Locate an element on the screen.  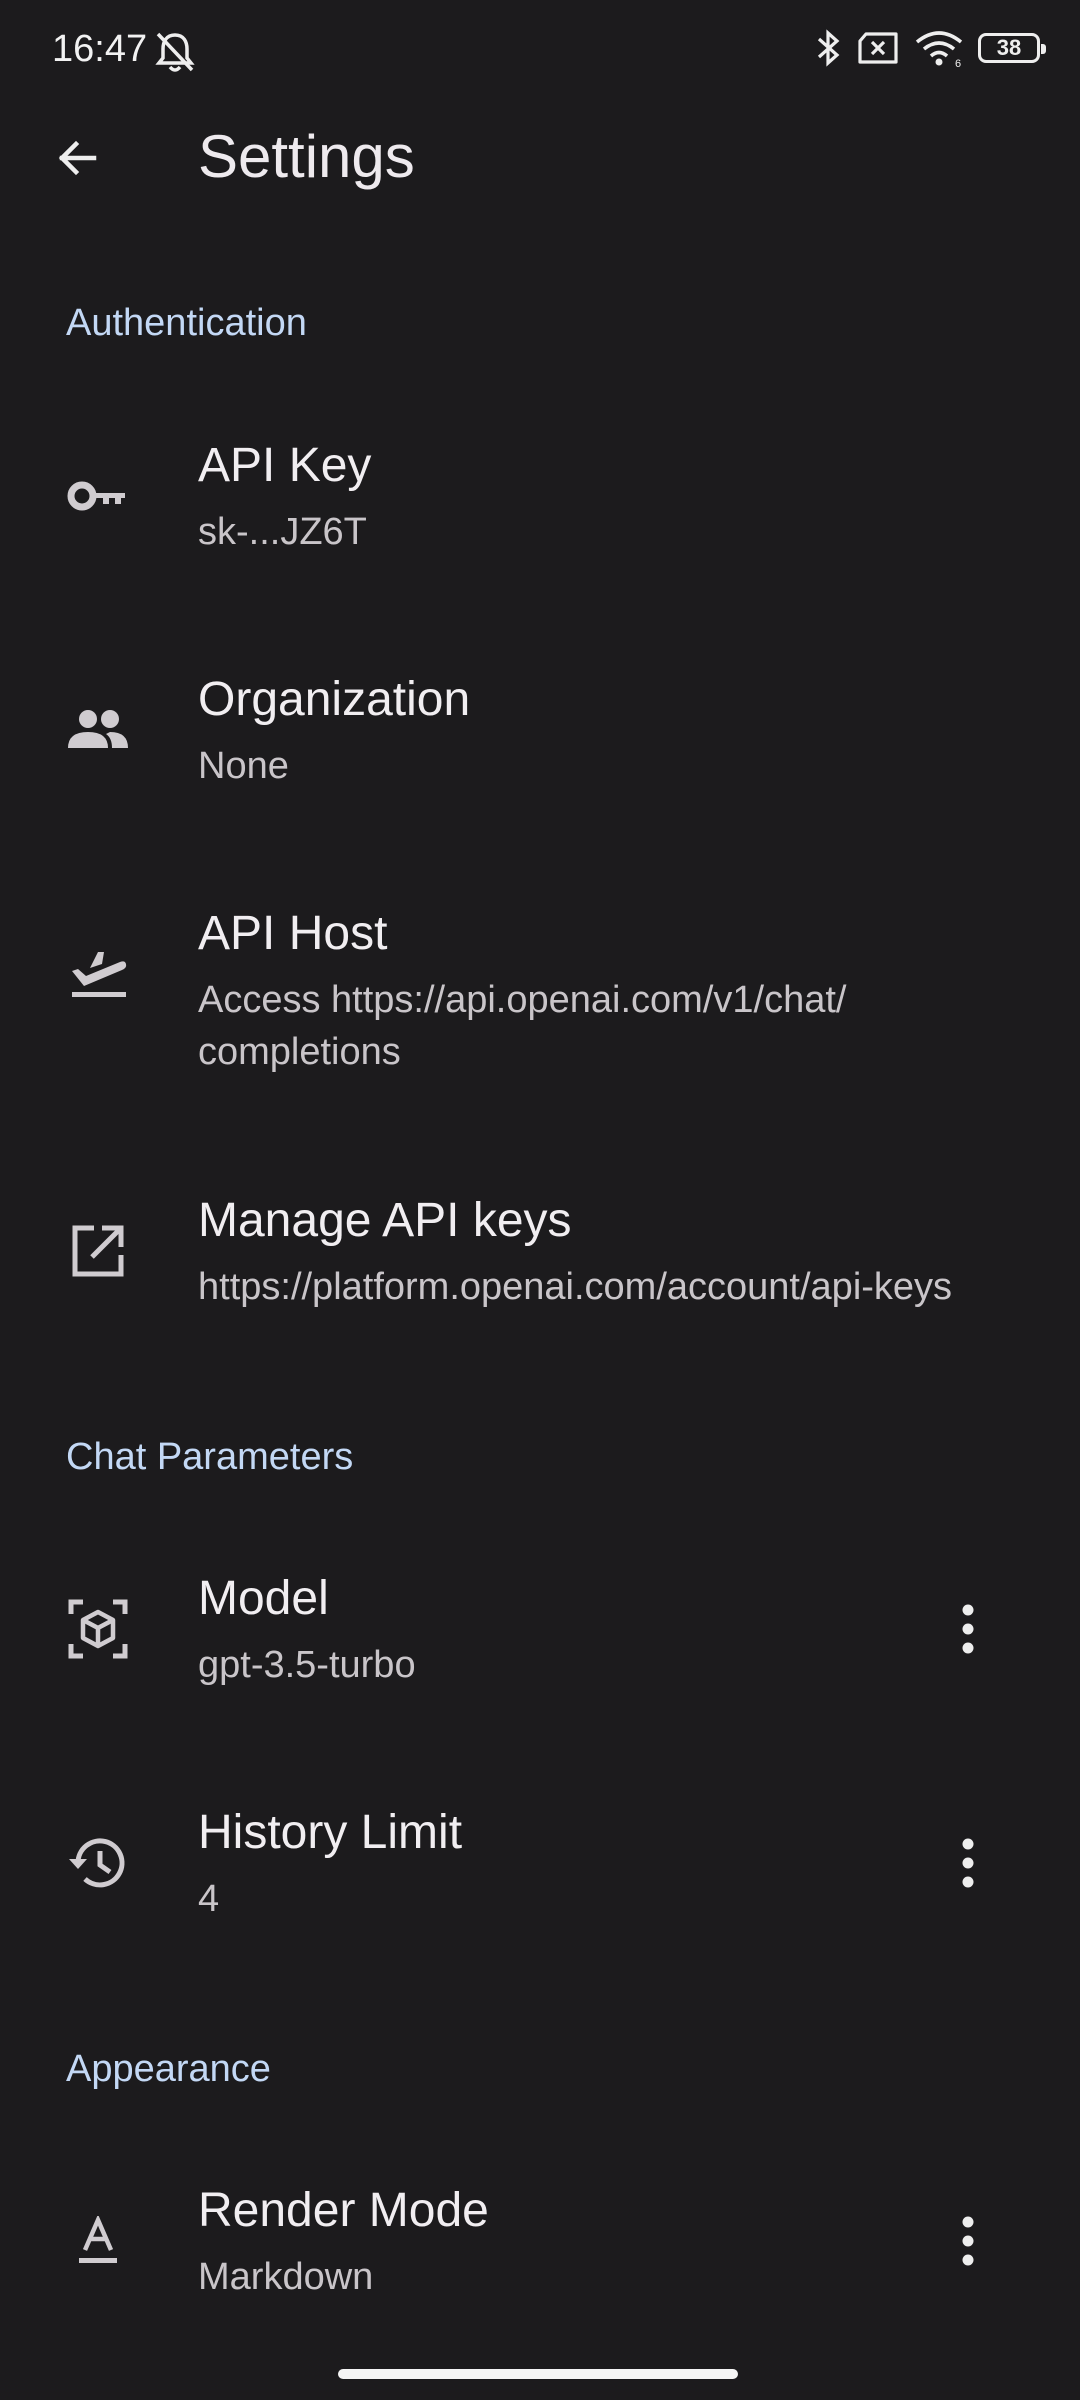
no-sim-icon is located at coordinates (878, 48).